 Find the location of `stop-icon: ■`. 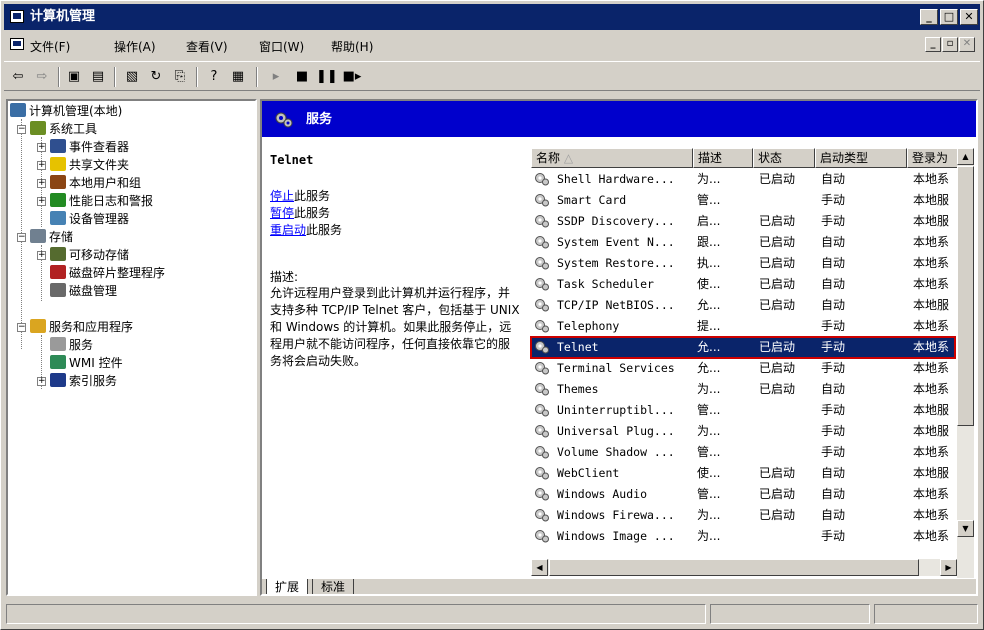

stop-icon: ■ is located at coordinates (302, 77).